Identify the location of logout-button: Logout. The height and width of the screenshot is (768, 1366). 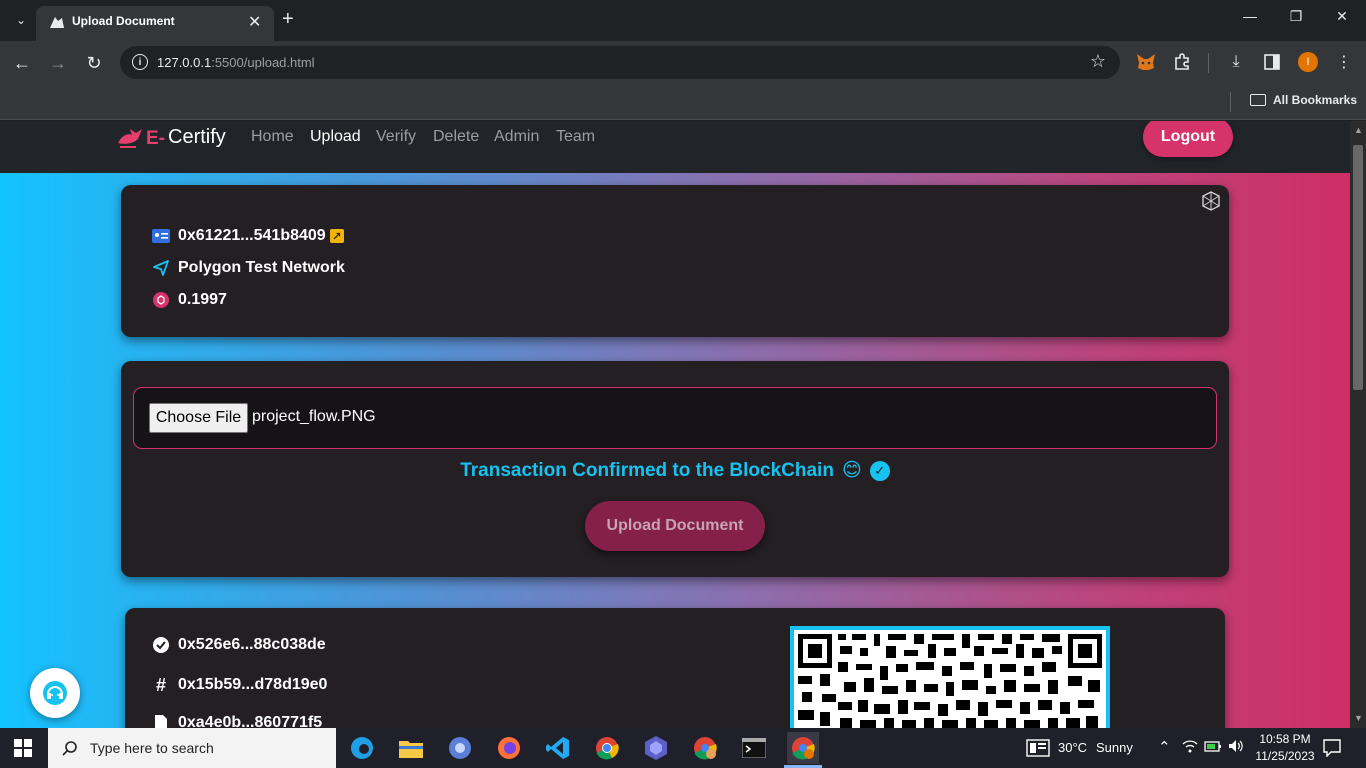
(1188, 139).